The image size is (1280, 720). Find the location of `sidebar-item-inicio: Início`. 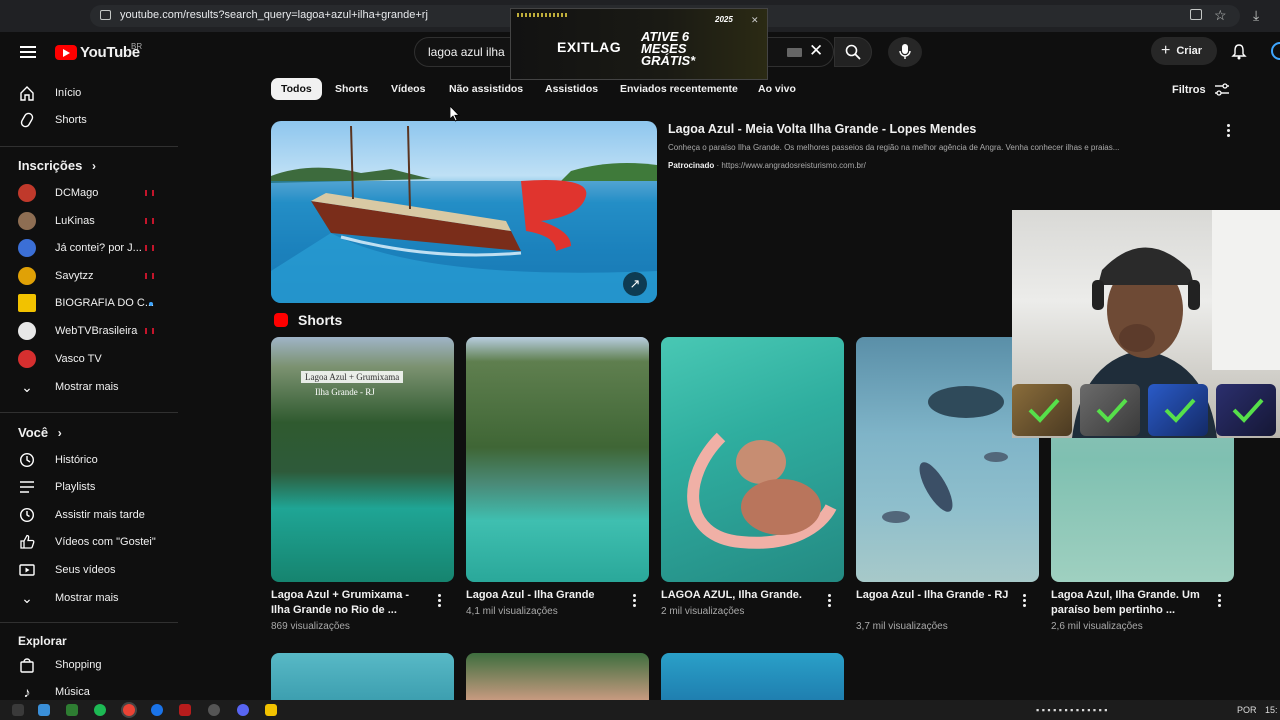

sidebar-item-inicio: Início is located at coordinates (49, 93).